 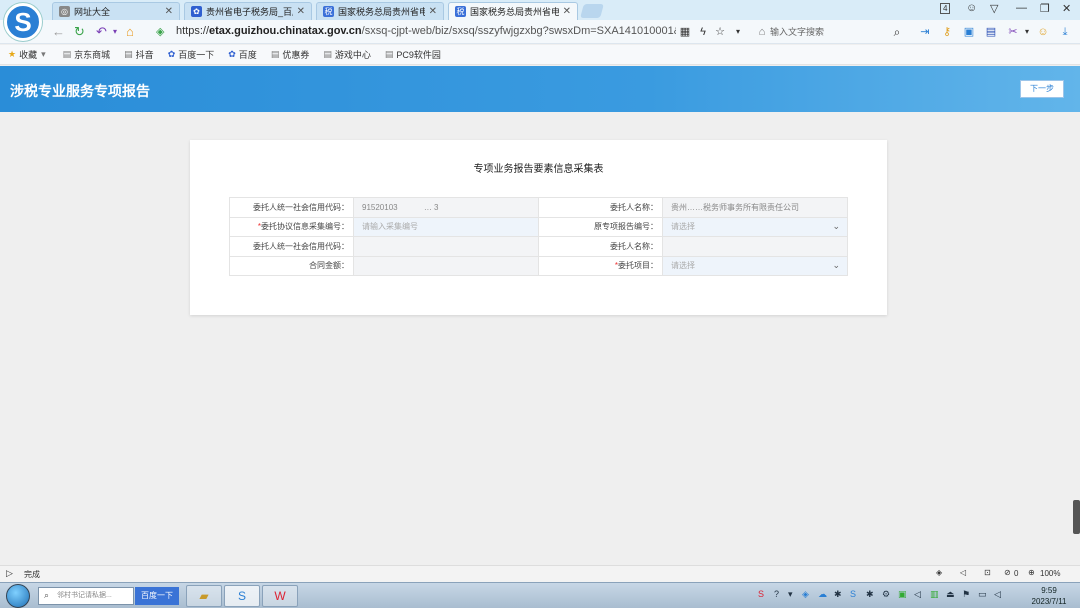 What do you see at coordinates (58, 31) in the screenshot?
I see `back-icon: ←` at bounding box center [58, 31].